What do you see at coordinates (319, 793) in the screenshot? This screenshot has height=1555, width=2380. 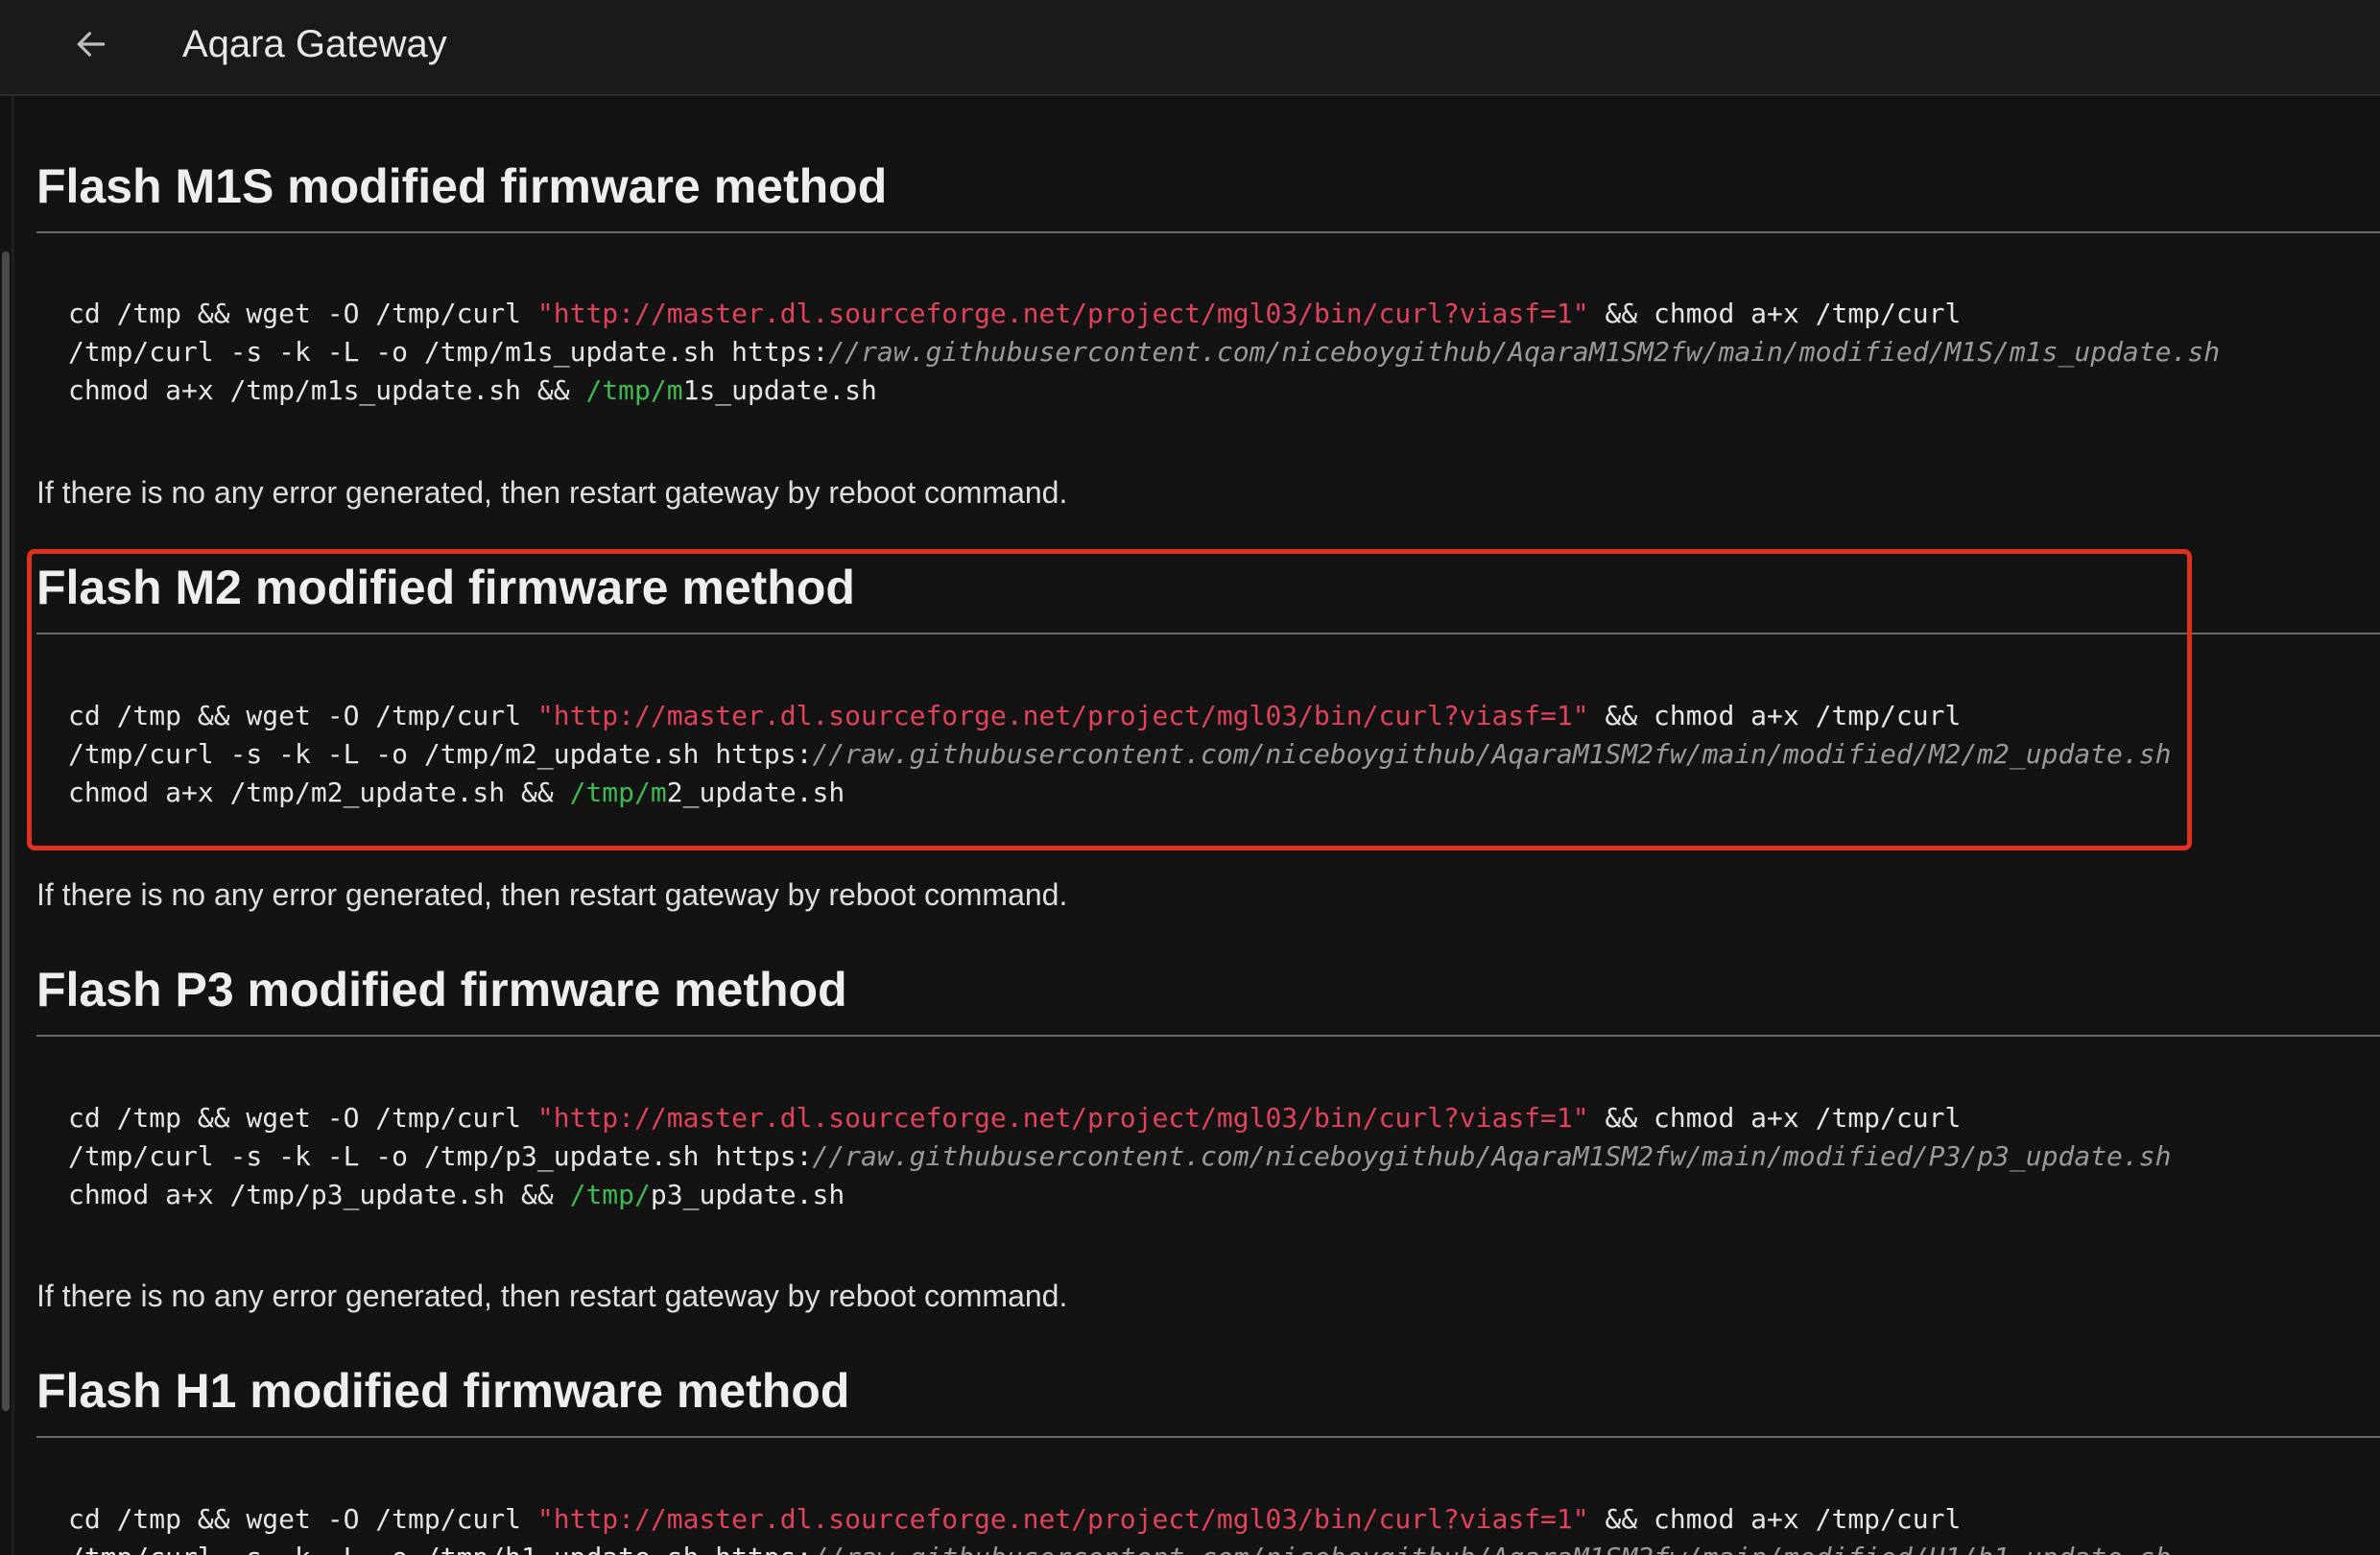 I see `code-text: chmod a+x /tmp/m2_update.sh &&` at bounding box center [319, 793].